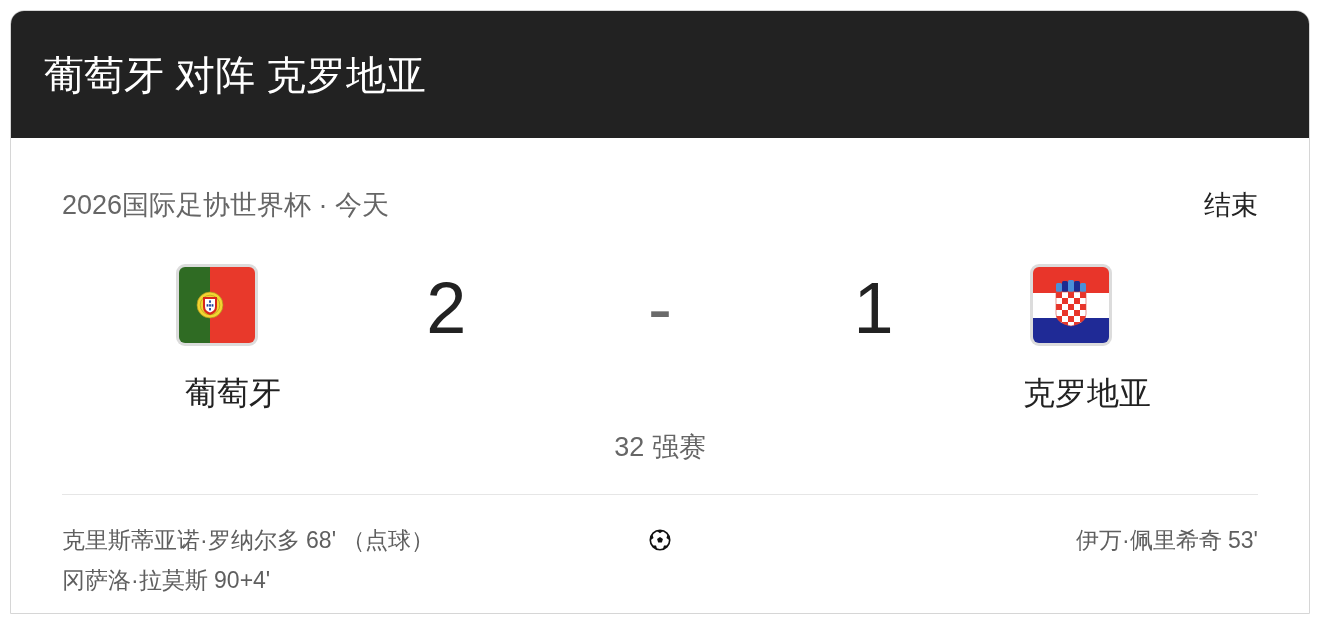 This screenshot has width=1318, height=620. Describe the element at coordinates (1166, 540) in the screenshot. I see `goal-scorer: 伊万·佩里希奇 53'` at that location.